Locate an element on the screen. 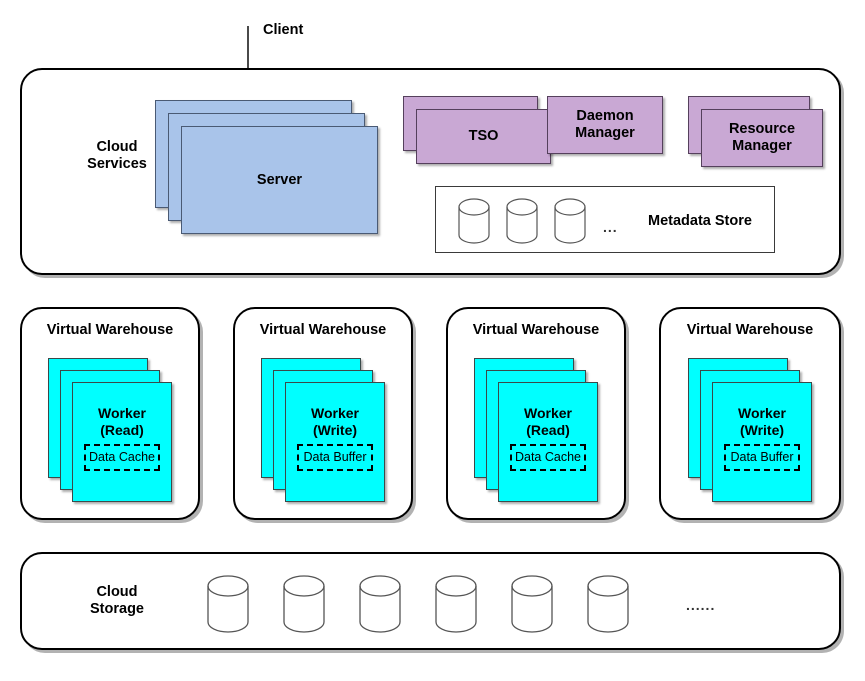  daemon-manager-card: Daemon Manager is located at coordinates (605, 125).